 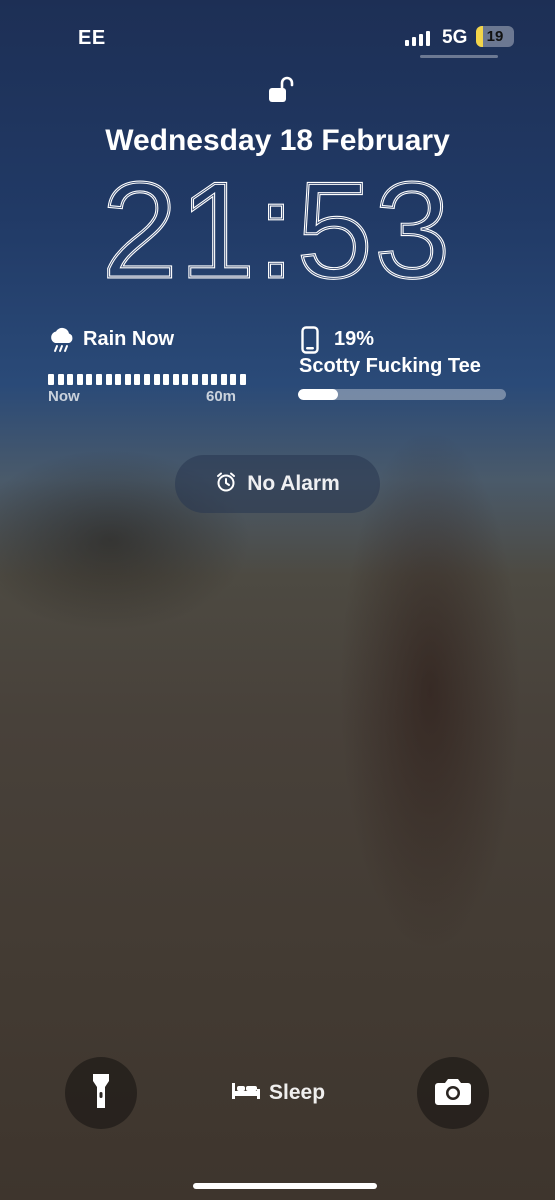 I want to click on cellular-signal-icon, so click(x=418, y=38).